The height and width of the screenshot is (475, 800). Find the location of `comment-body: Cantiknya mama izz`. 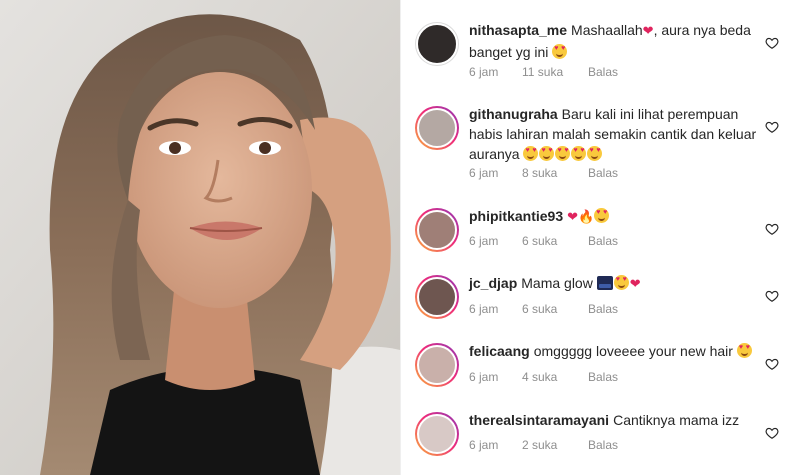

comment-body: Cantiknya mama izz is located at coordinates (676, 420).